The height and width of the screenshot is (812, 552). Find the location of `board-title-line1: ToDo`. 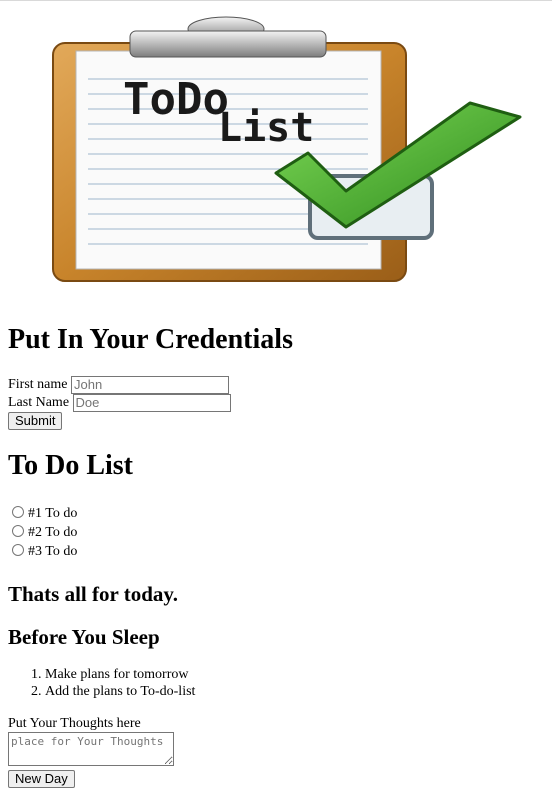

board-title-line1: ToDo is located at coordinates (176, 99).